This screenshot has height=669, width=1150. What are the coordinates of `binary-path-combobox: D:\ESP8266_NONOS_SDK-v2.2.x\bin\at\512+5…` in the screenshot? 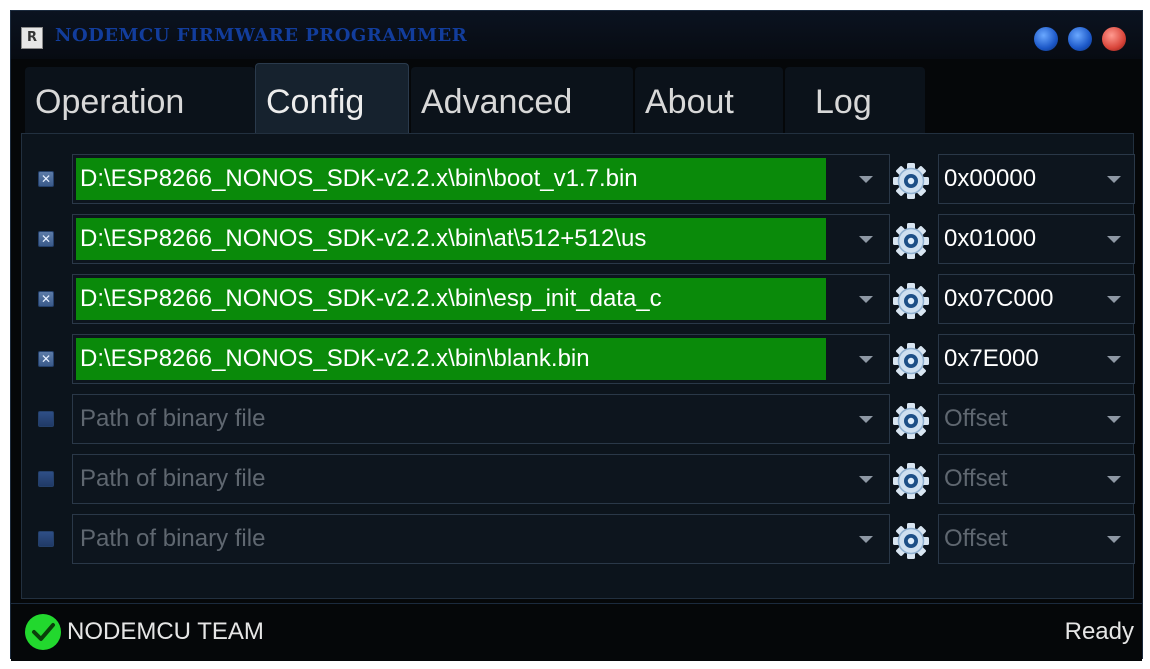 It's located at (481, 239).